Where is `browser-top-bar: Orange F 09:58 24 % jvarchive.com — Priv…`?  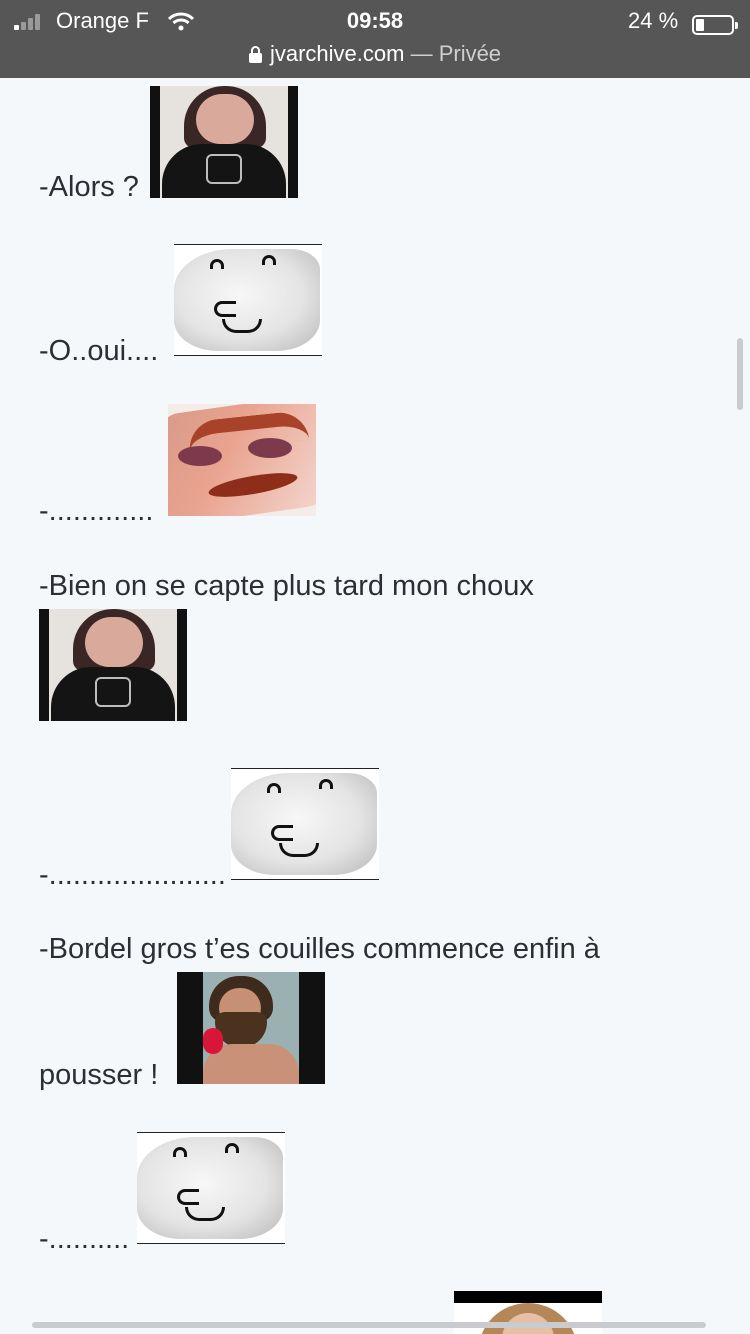 browser-top-bar: Orange F 09:58 24 % jvarchive.com — Priv… is located at coordinates (375, 39).